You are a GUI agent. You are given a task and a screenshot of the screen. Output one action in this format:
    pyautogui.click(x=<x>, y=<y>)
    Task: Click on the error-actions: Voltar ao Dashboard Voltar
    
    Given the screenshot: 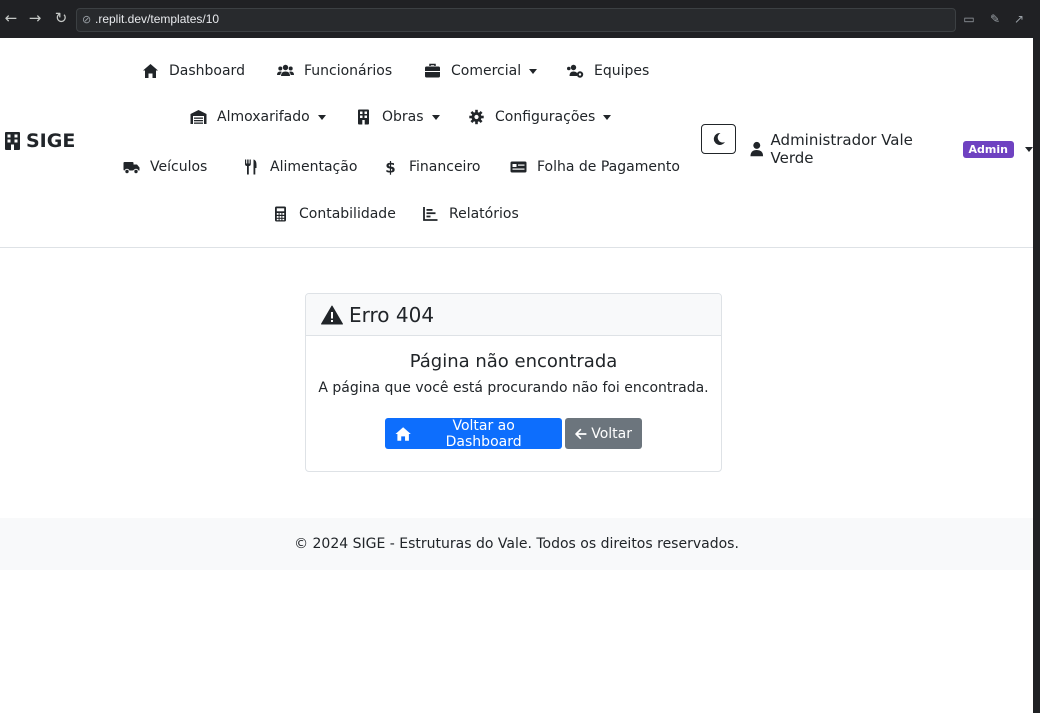 What is the action you would take?
    pyautogui.click(x=513, y=433)
    